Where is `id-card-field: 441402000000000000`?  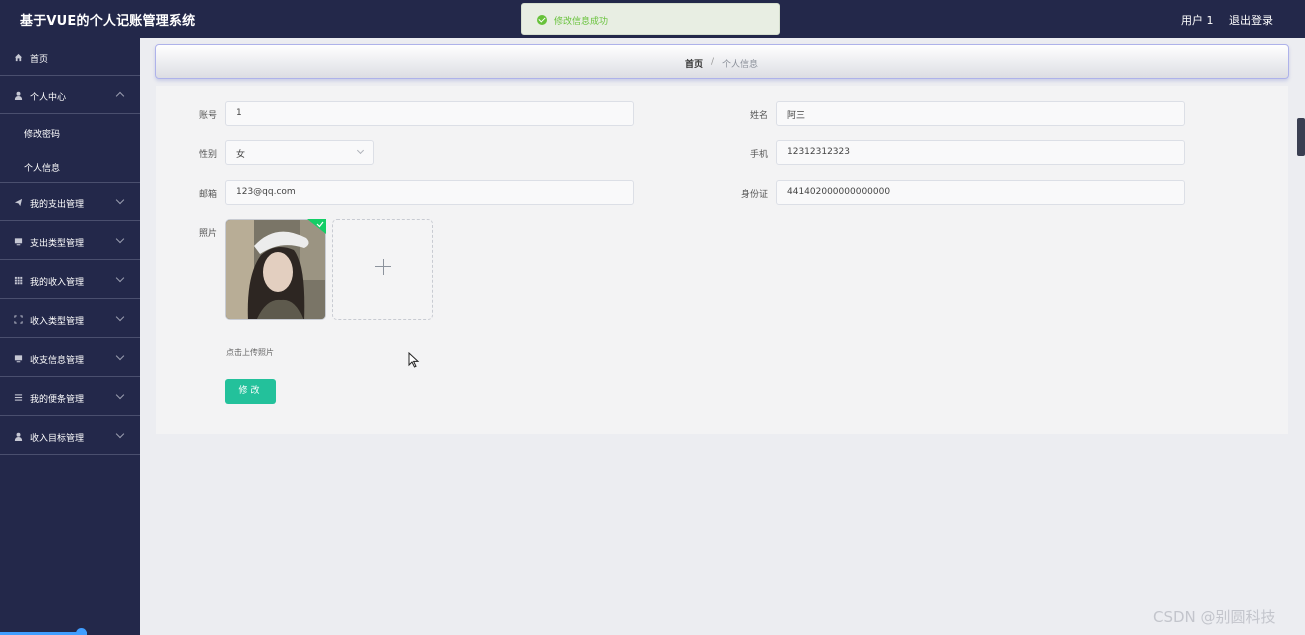 id-card-field: 441402000000000000 is located at coordinates (980, 192).